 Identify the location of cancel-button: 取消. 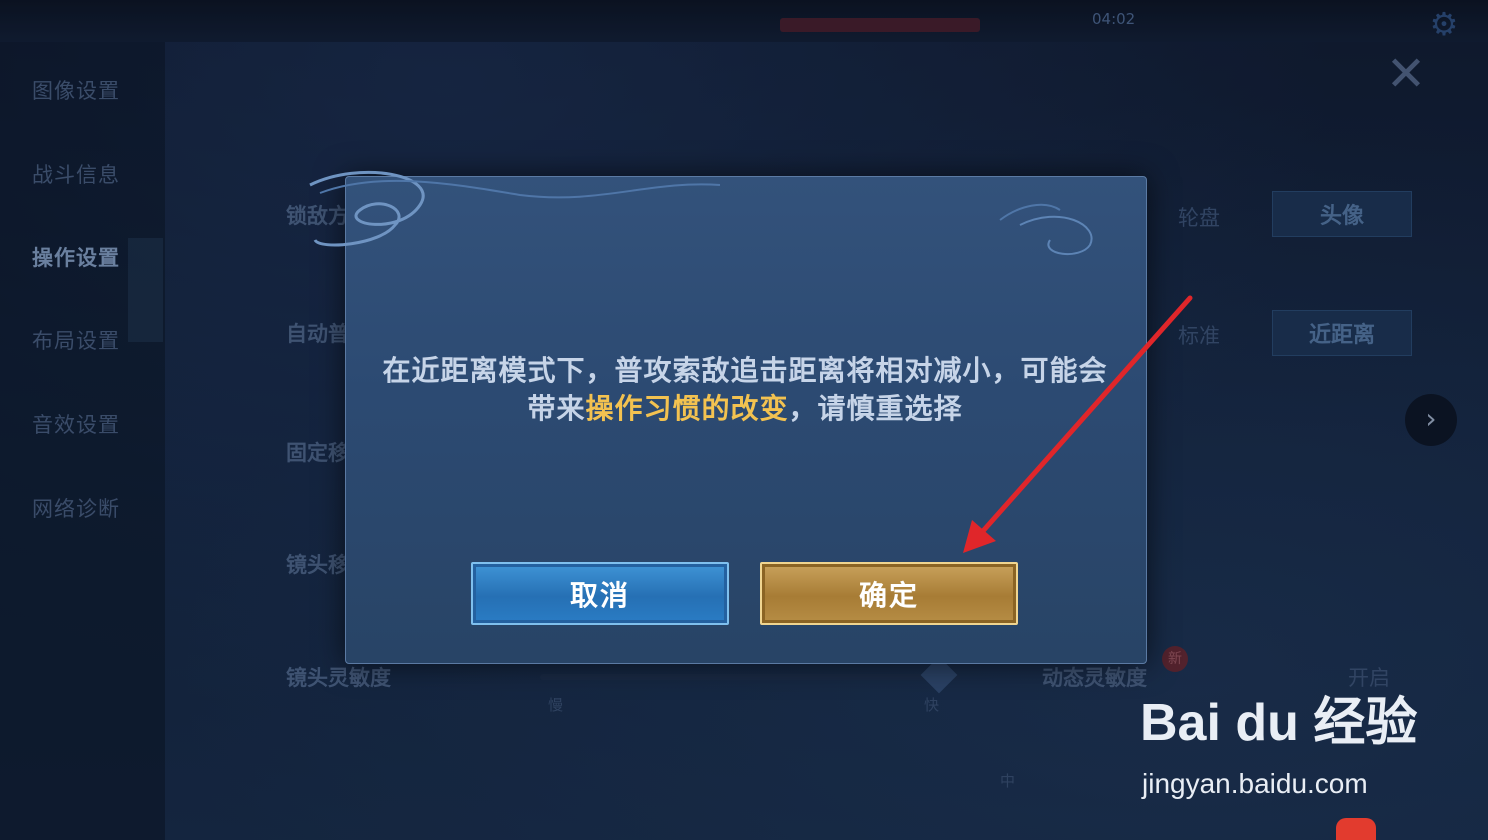
(600, 593).